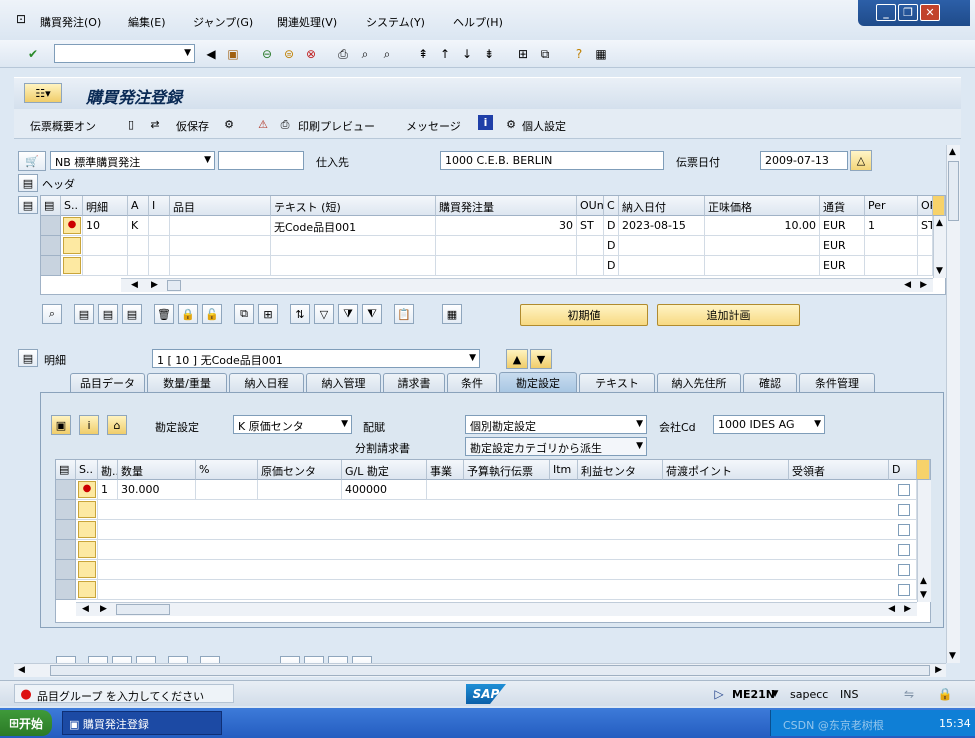 The width and height of the screenshot is (975, 738). Describe the element at coordinates (611, 206) in the screenshot. I see `col-header-c: C` at that location.